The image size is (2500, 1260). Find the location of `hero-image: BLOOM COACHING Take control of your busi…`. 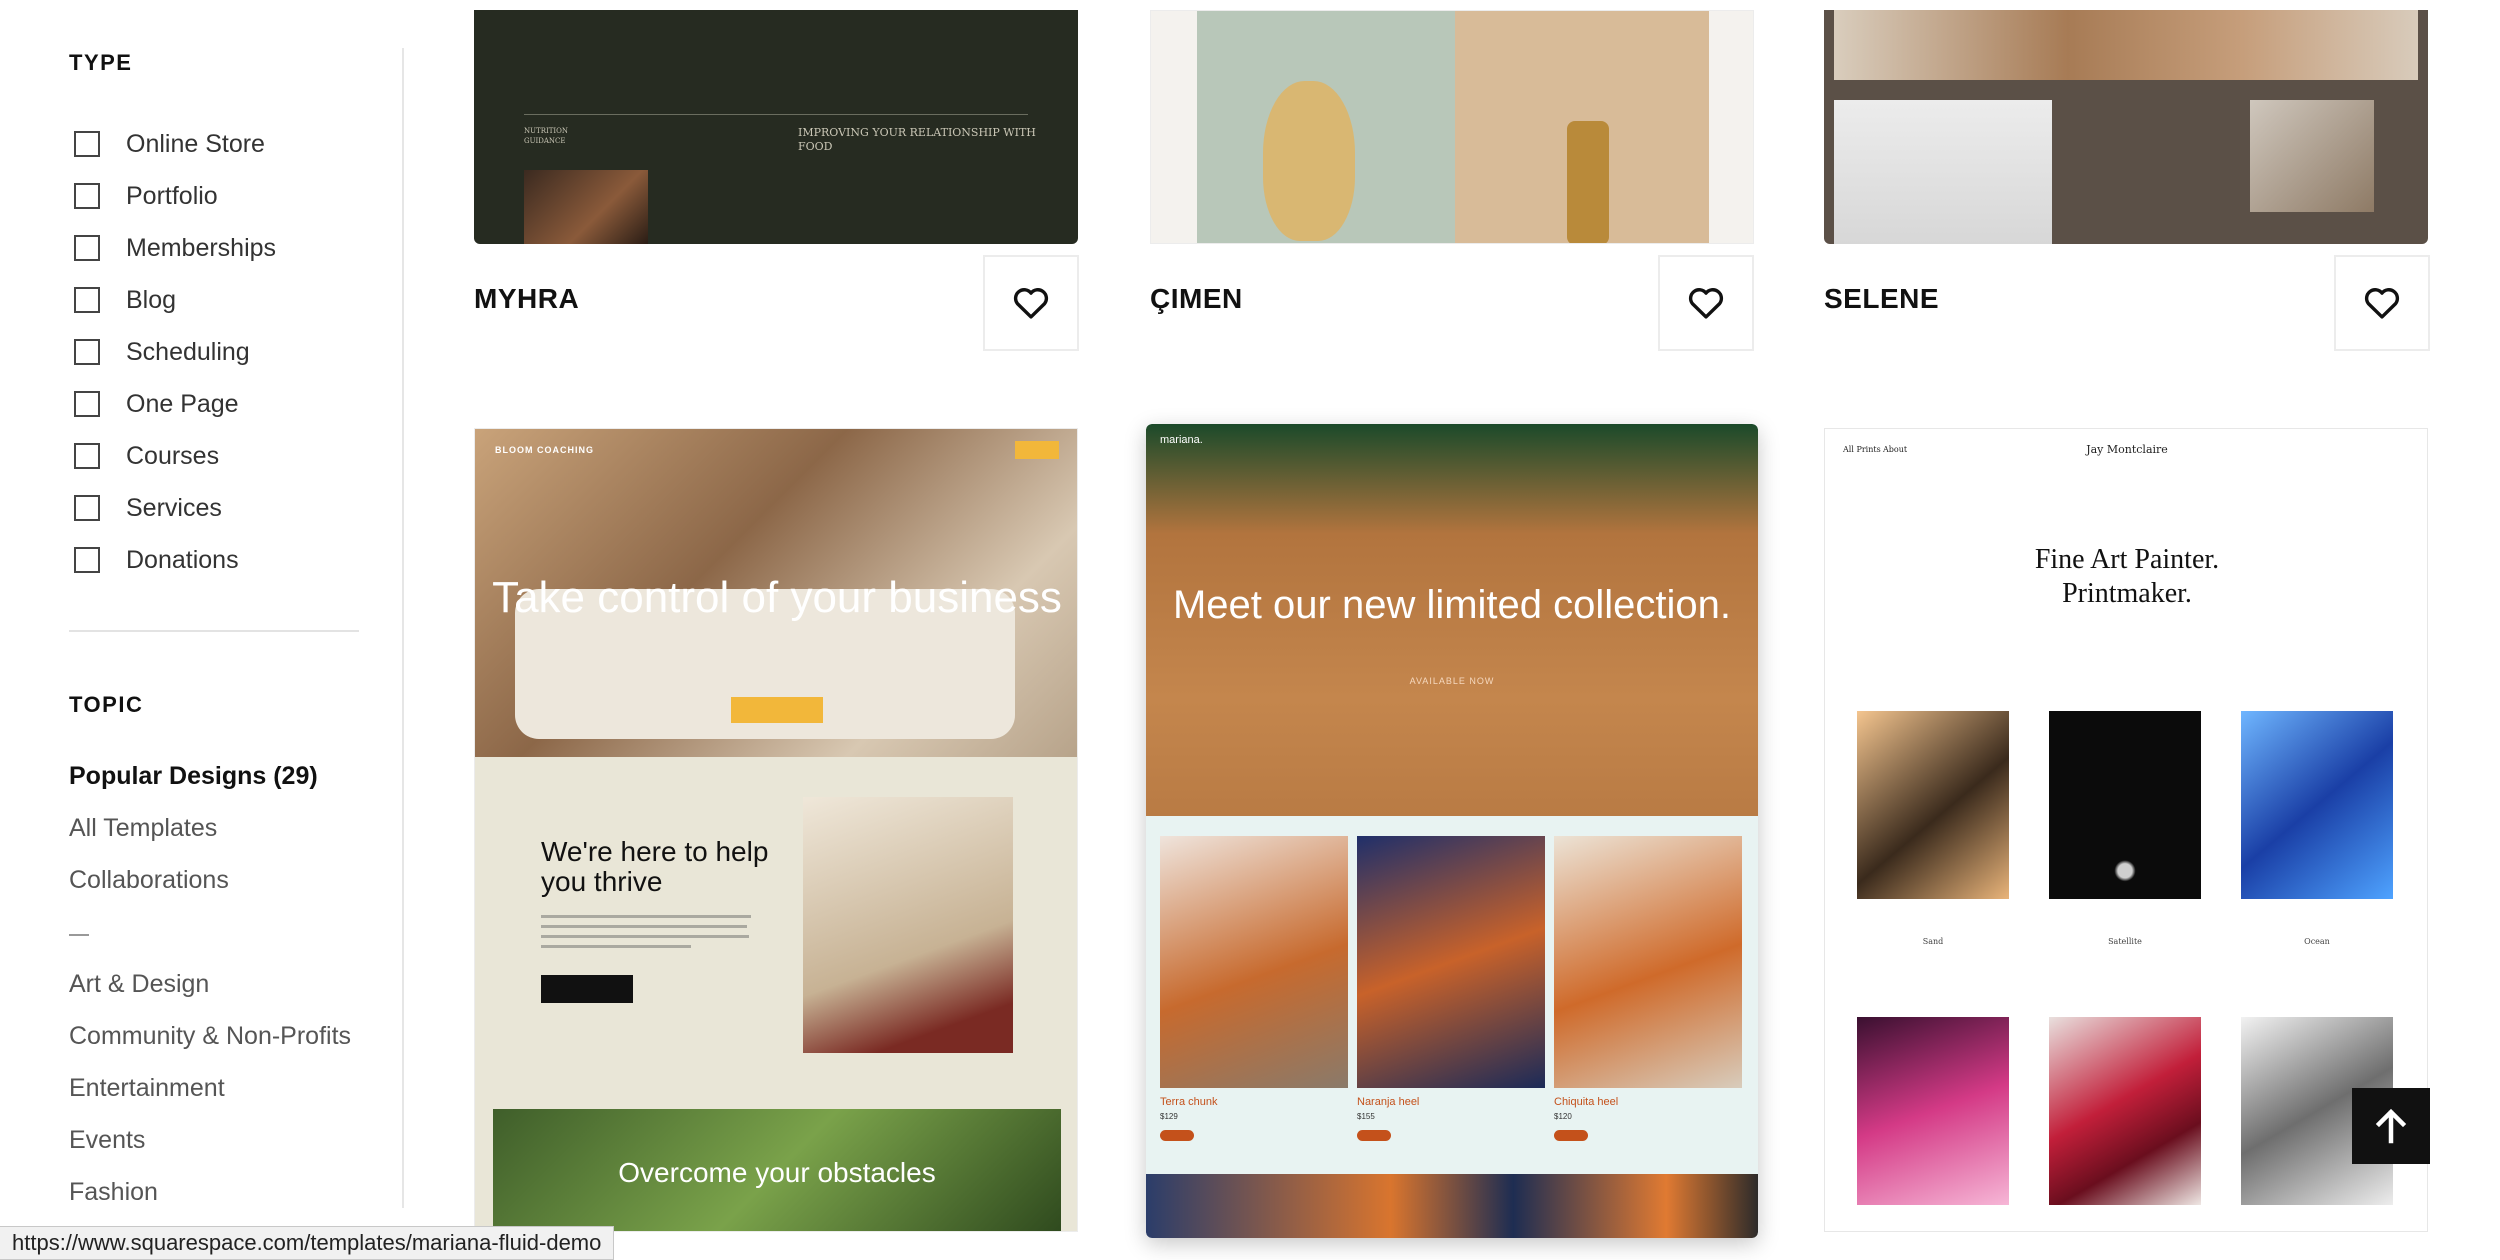

hero-image: BLOOM COACHING Take control of your busi… is located at coordinates (776, 593).